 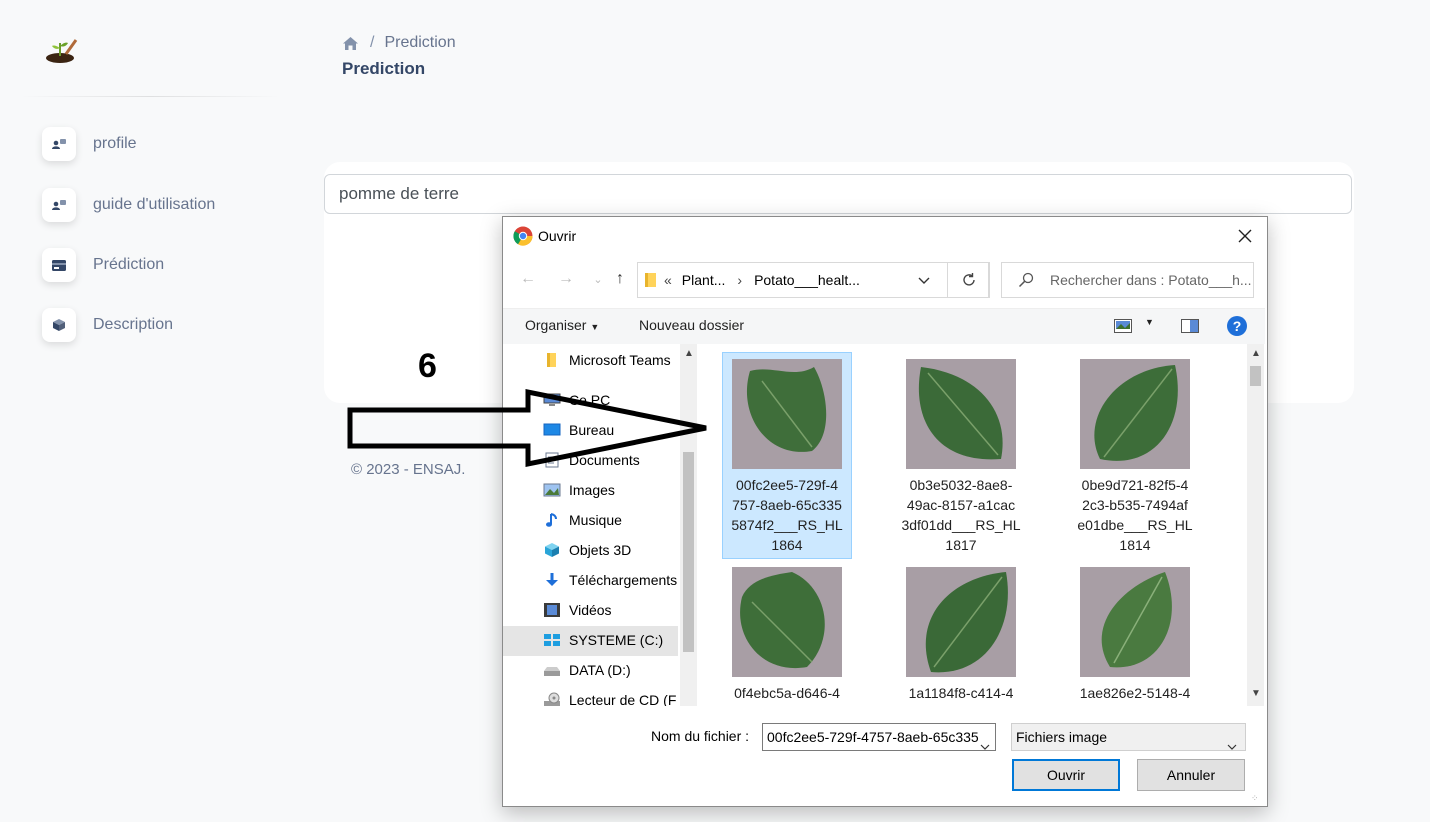 What do you see at coordinates (603, 640) in the screenshot?
I see `tree-item-systeme-c: SYSTEME (C:)` at bounding box center [603, 640].